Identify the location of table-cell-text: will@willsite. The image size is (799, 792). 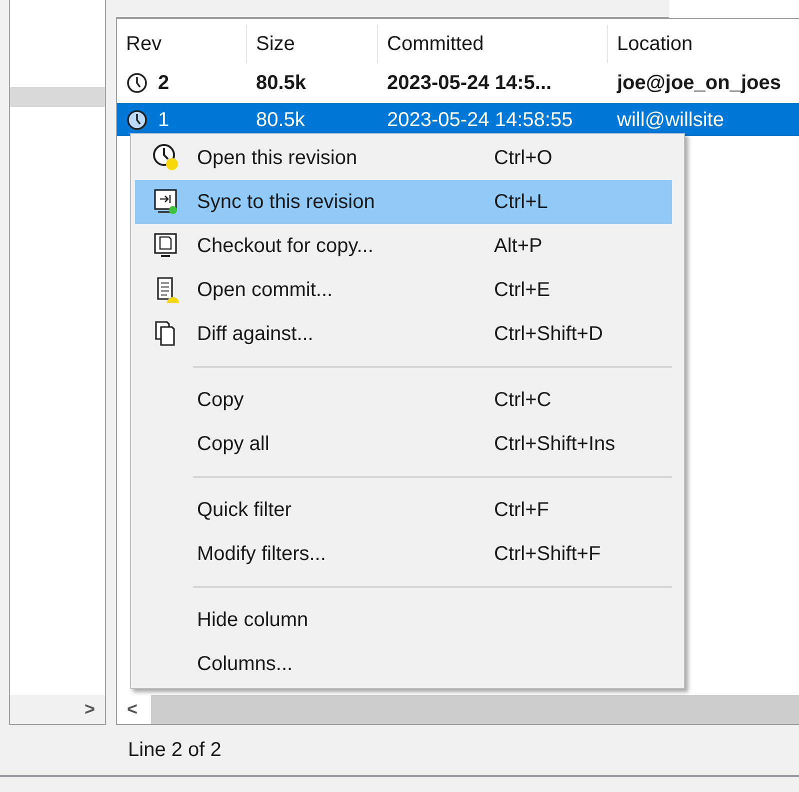
(670, 120).